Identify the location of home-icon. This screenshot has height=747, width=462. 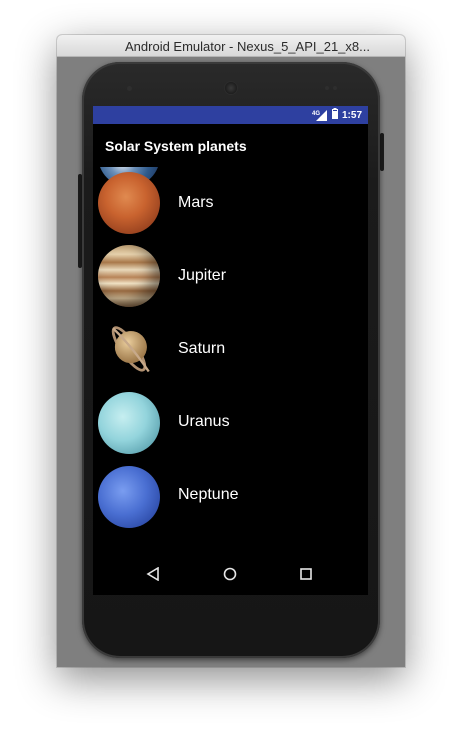
(230, 574).